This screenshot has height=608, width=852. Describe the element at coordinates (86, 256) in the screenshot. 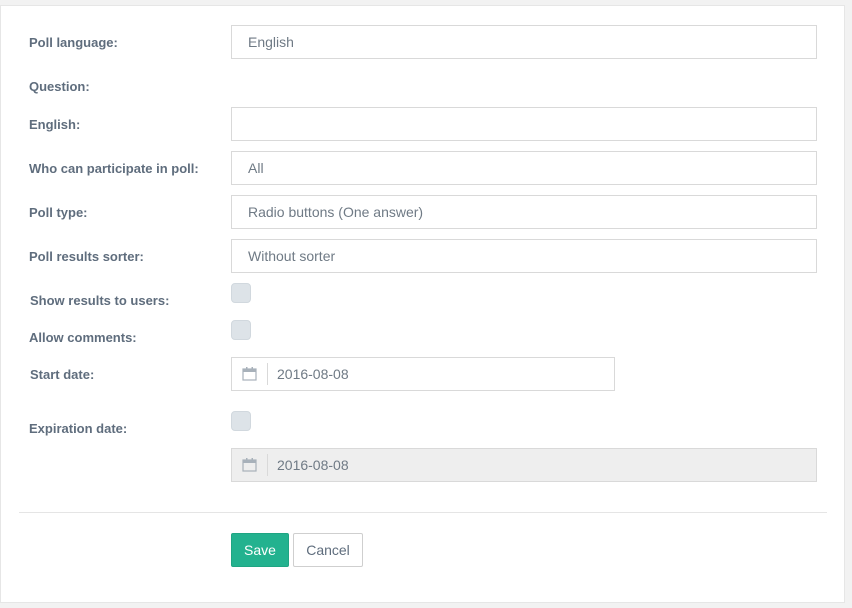

I see `results-sorter-label: Poll results sorter:` at that location.